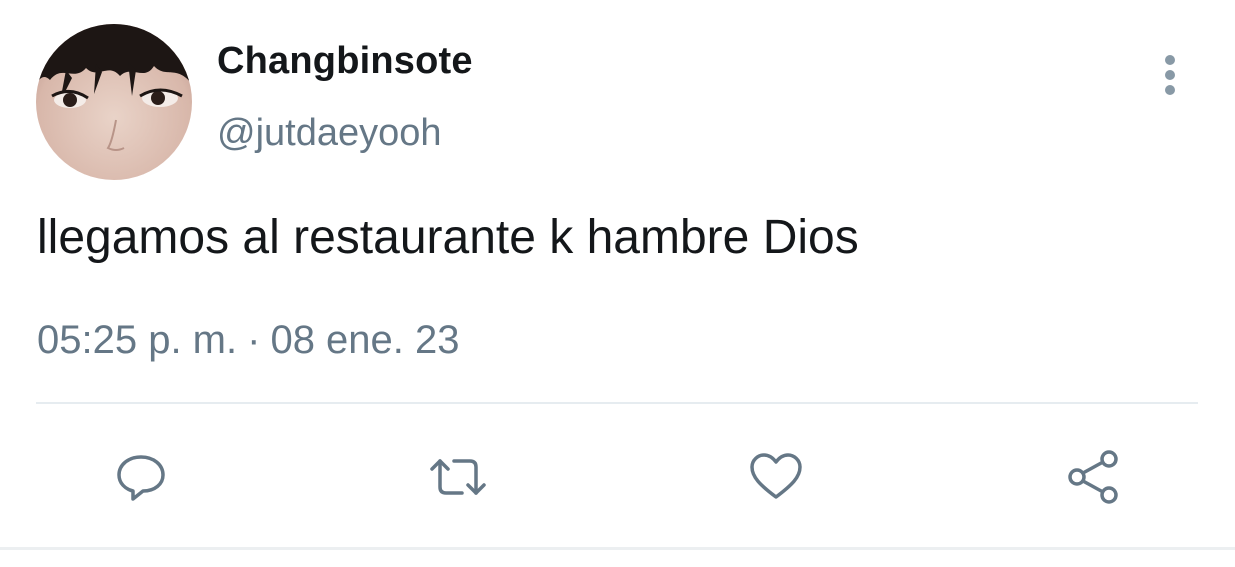 This screenshot has width=1235, height=567. I want to click on bottom-divider, so click(617, 548).